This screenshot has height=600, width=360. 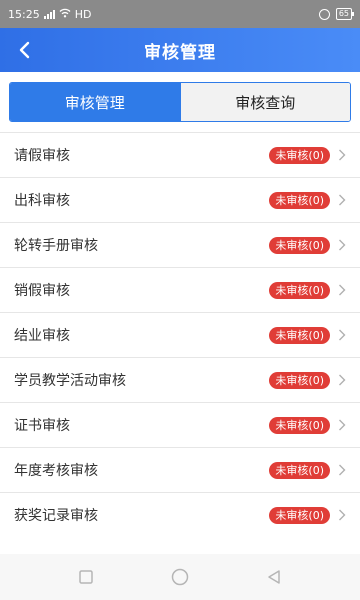 I want to click on page-title: 审核管理, so click(x=180, y=52).